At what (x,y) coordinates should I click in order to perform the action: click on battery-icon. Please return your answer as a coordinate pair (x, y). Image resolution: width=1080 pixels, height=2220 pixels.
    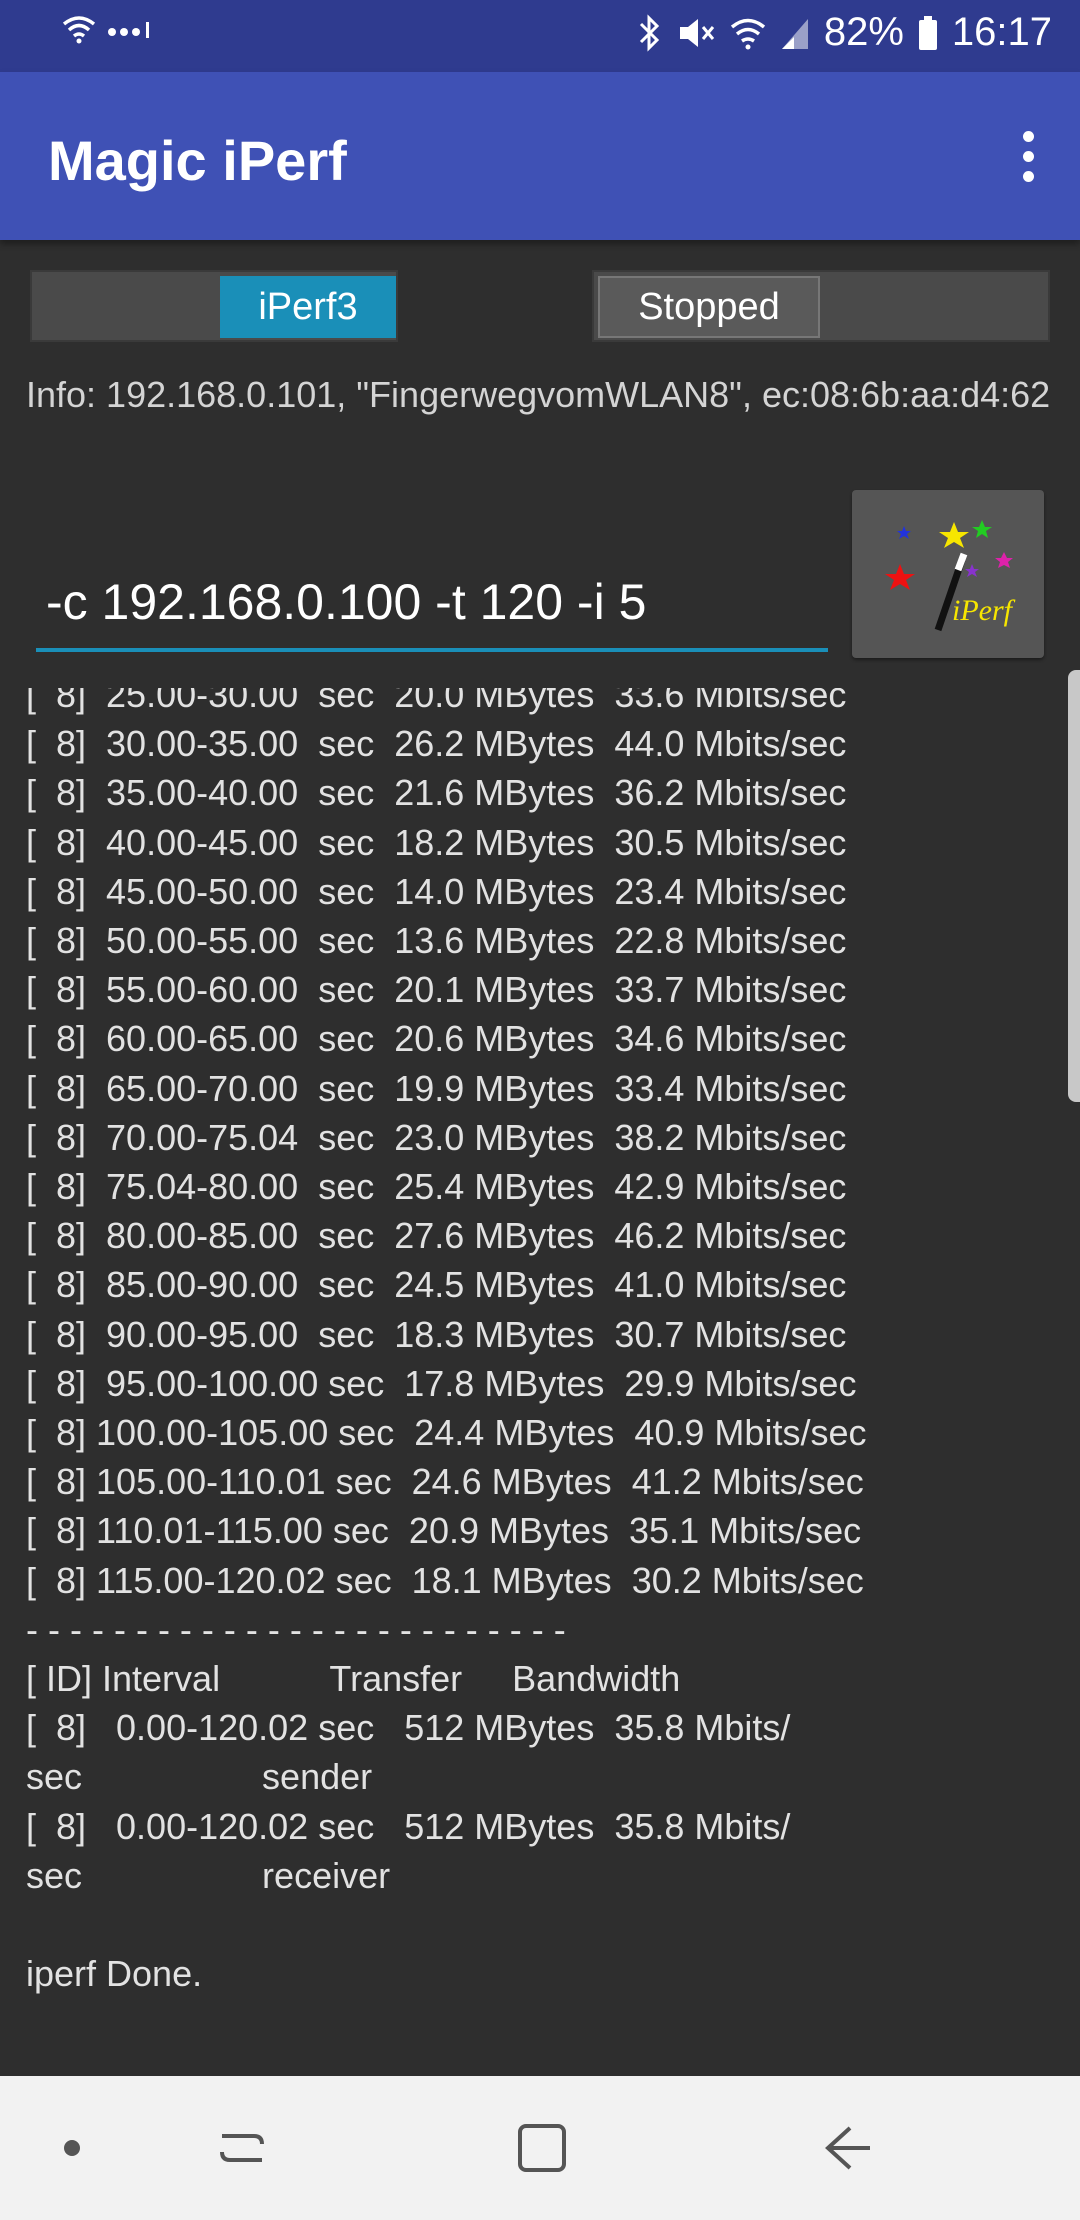
    Looking at the image, I should click on (927, 32).